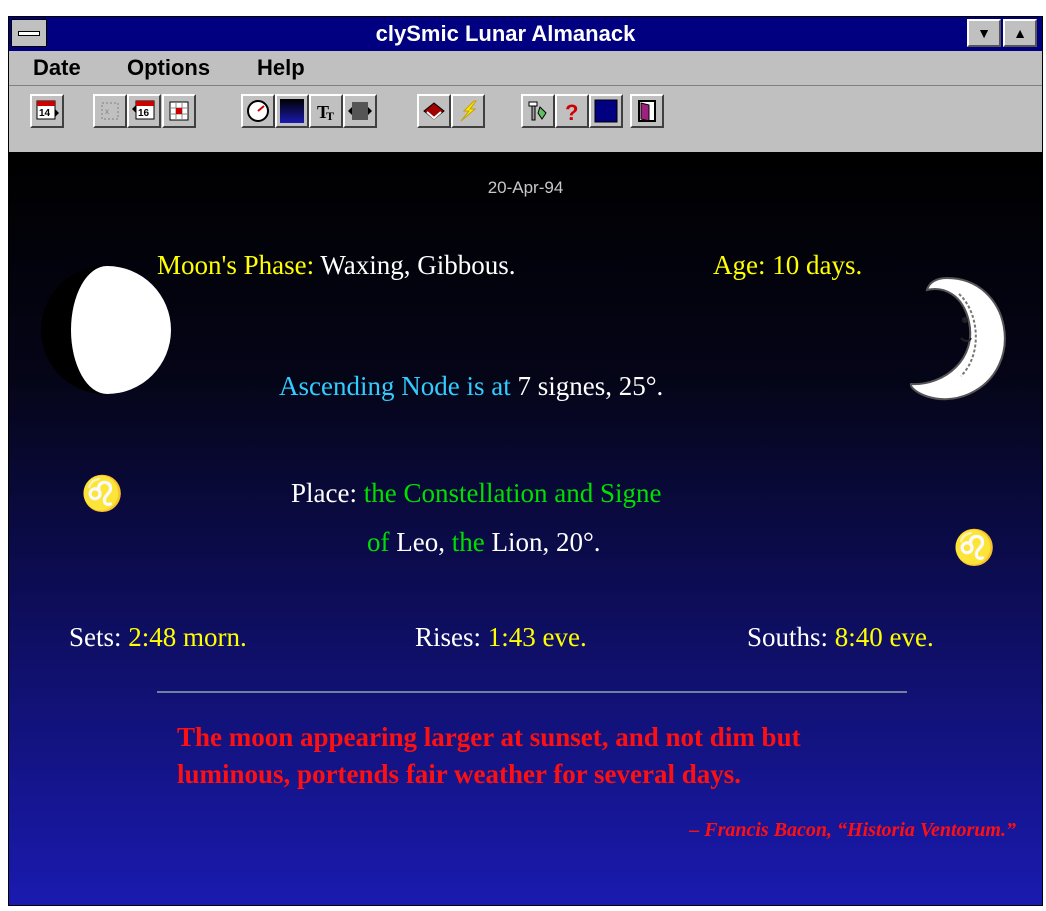 The width and height of the screenshot is (1046, 911). I want to click on phase-value: Waxing, Gibbous., so click(418, 265).